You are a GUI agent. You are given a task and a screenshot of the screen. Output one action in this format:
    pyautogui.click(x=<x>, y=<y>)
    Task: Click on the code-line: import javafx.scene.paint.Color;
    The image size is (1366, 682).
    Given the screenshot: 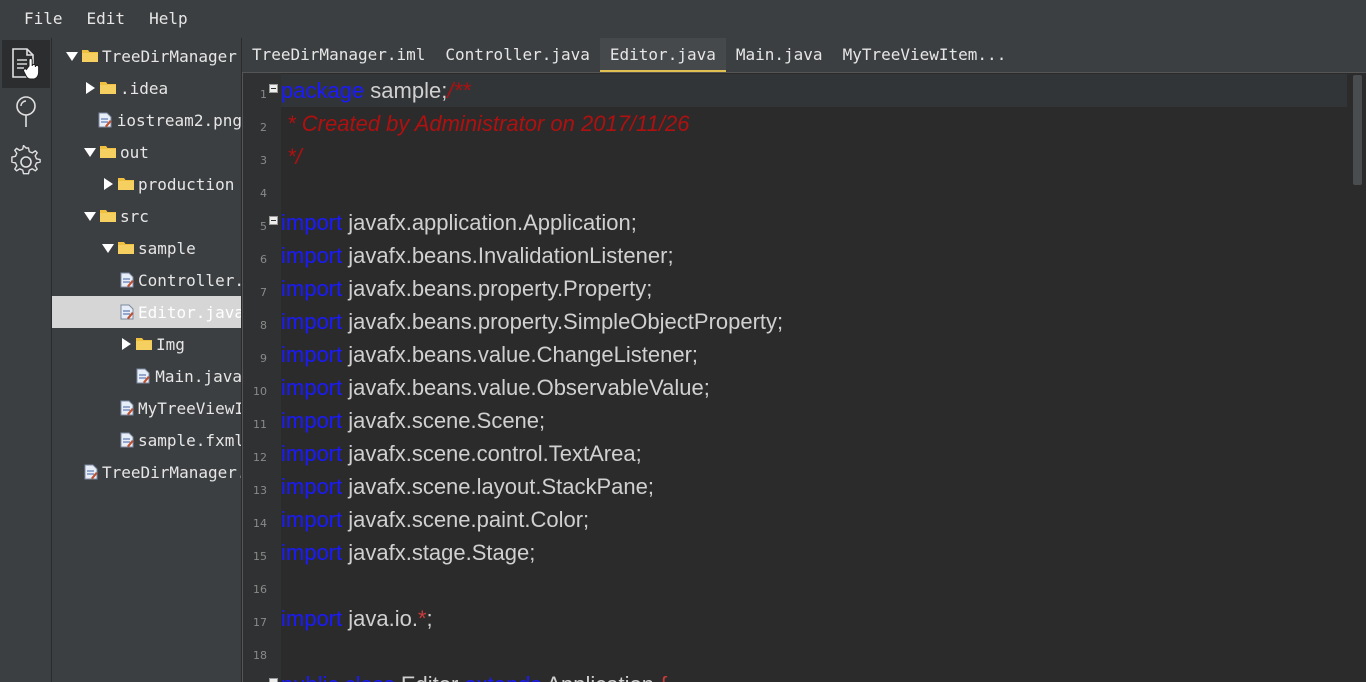 What is the action you would take?
    pyautogui.click(x=814, y=519)
    